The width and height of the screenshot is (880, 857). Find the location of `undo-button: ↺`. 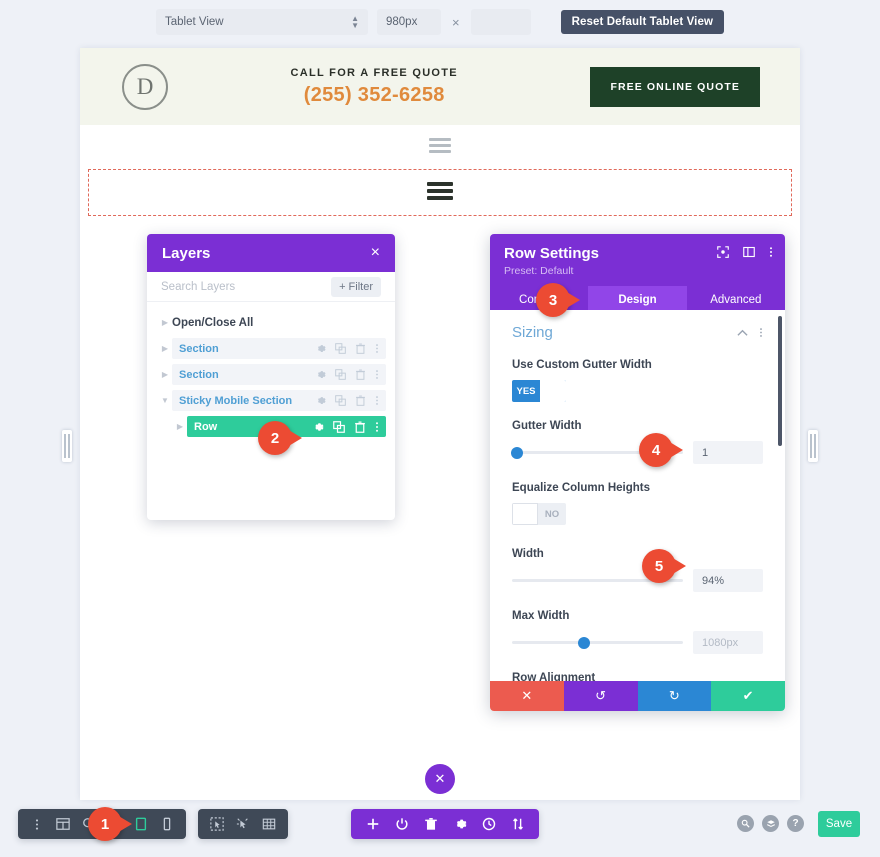

undo-button: ↺ is located at coordinates (600, 696).